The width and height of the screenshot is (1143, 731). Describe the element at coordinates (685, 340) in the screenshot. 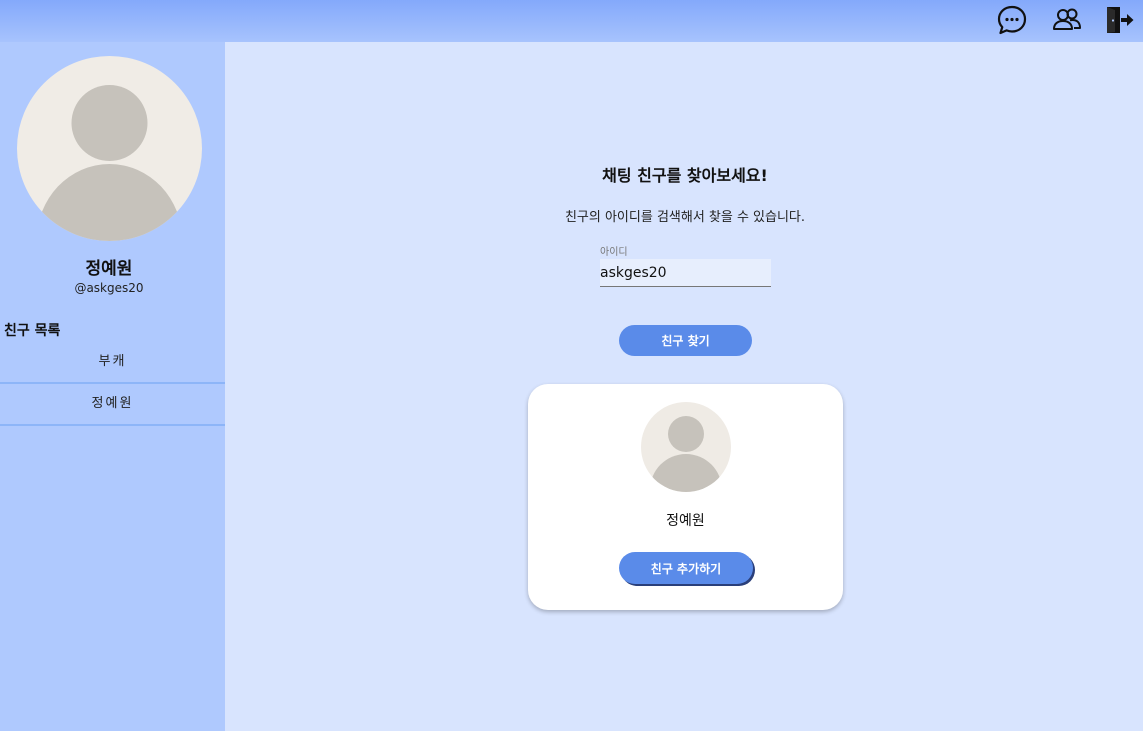

I see `find-friend-button: 친구 찾기` at that location.